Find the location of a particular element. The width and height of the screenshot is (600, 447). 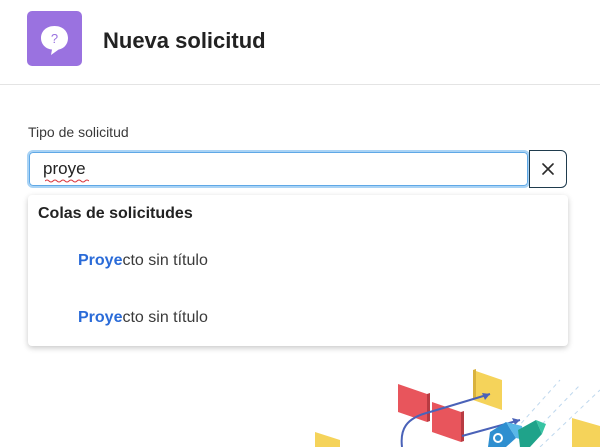

chat-question-icon: ? is located at coordinates (54, 38).